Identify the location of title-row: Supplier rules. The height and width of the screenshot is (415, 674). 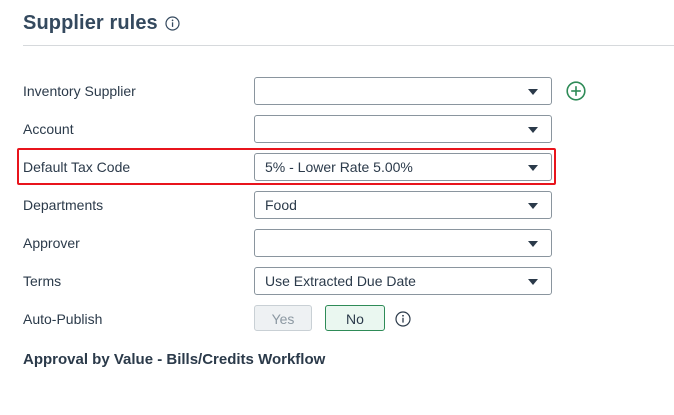
(101, 23).